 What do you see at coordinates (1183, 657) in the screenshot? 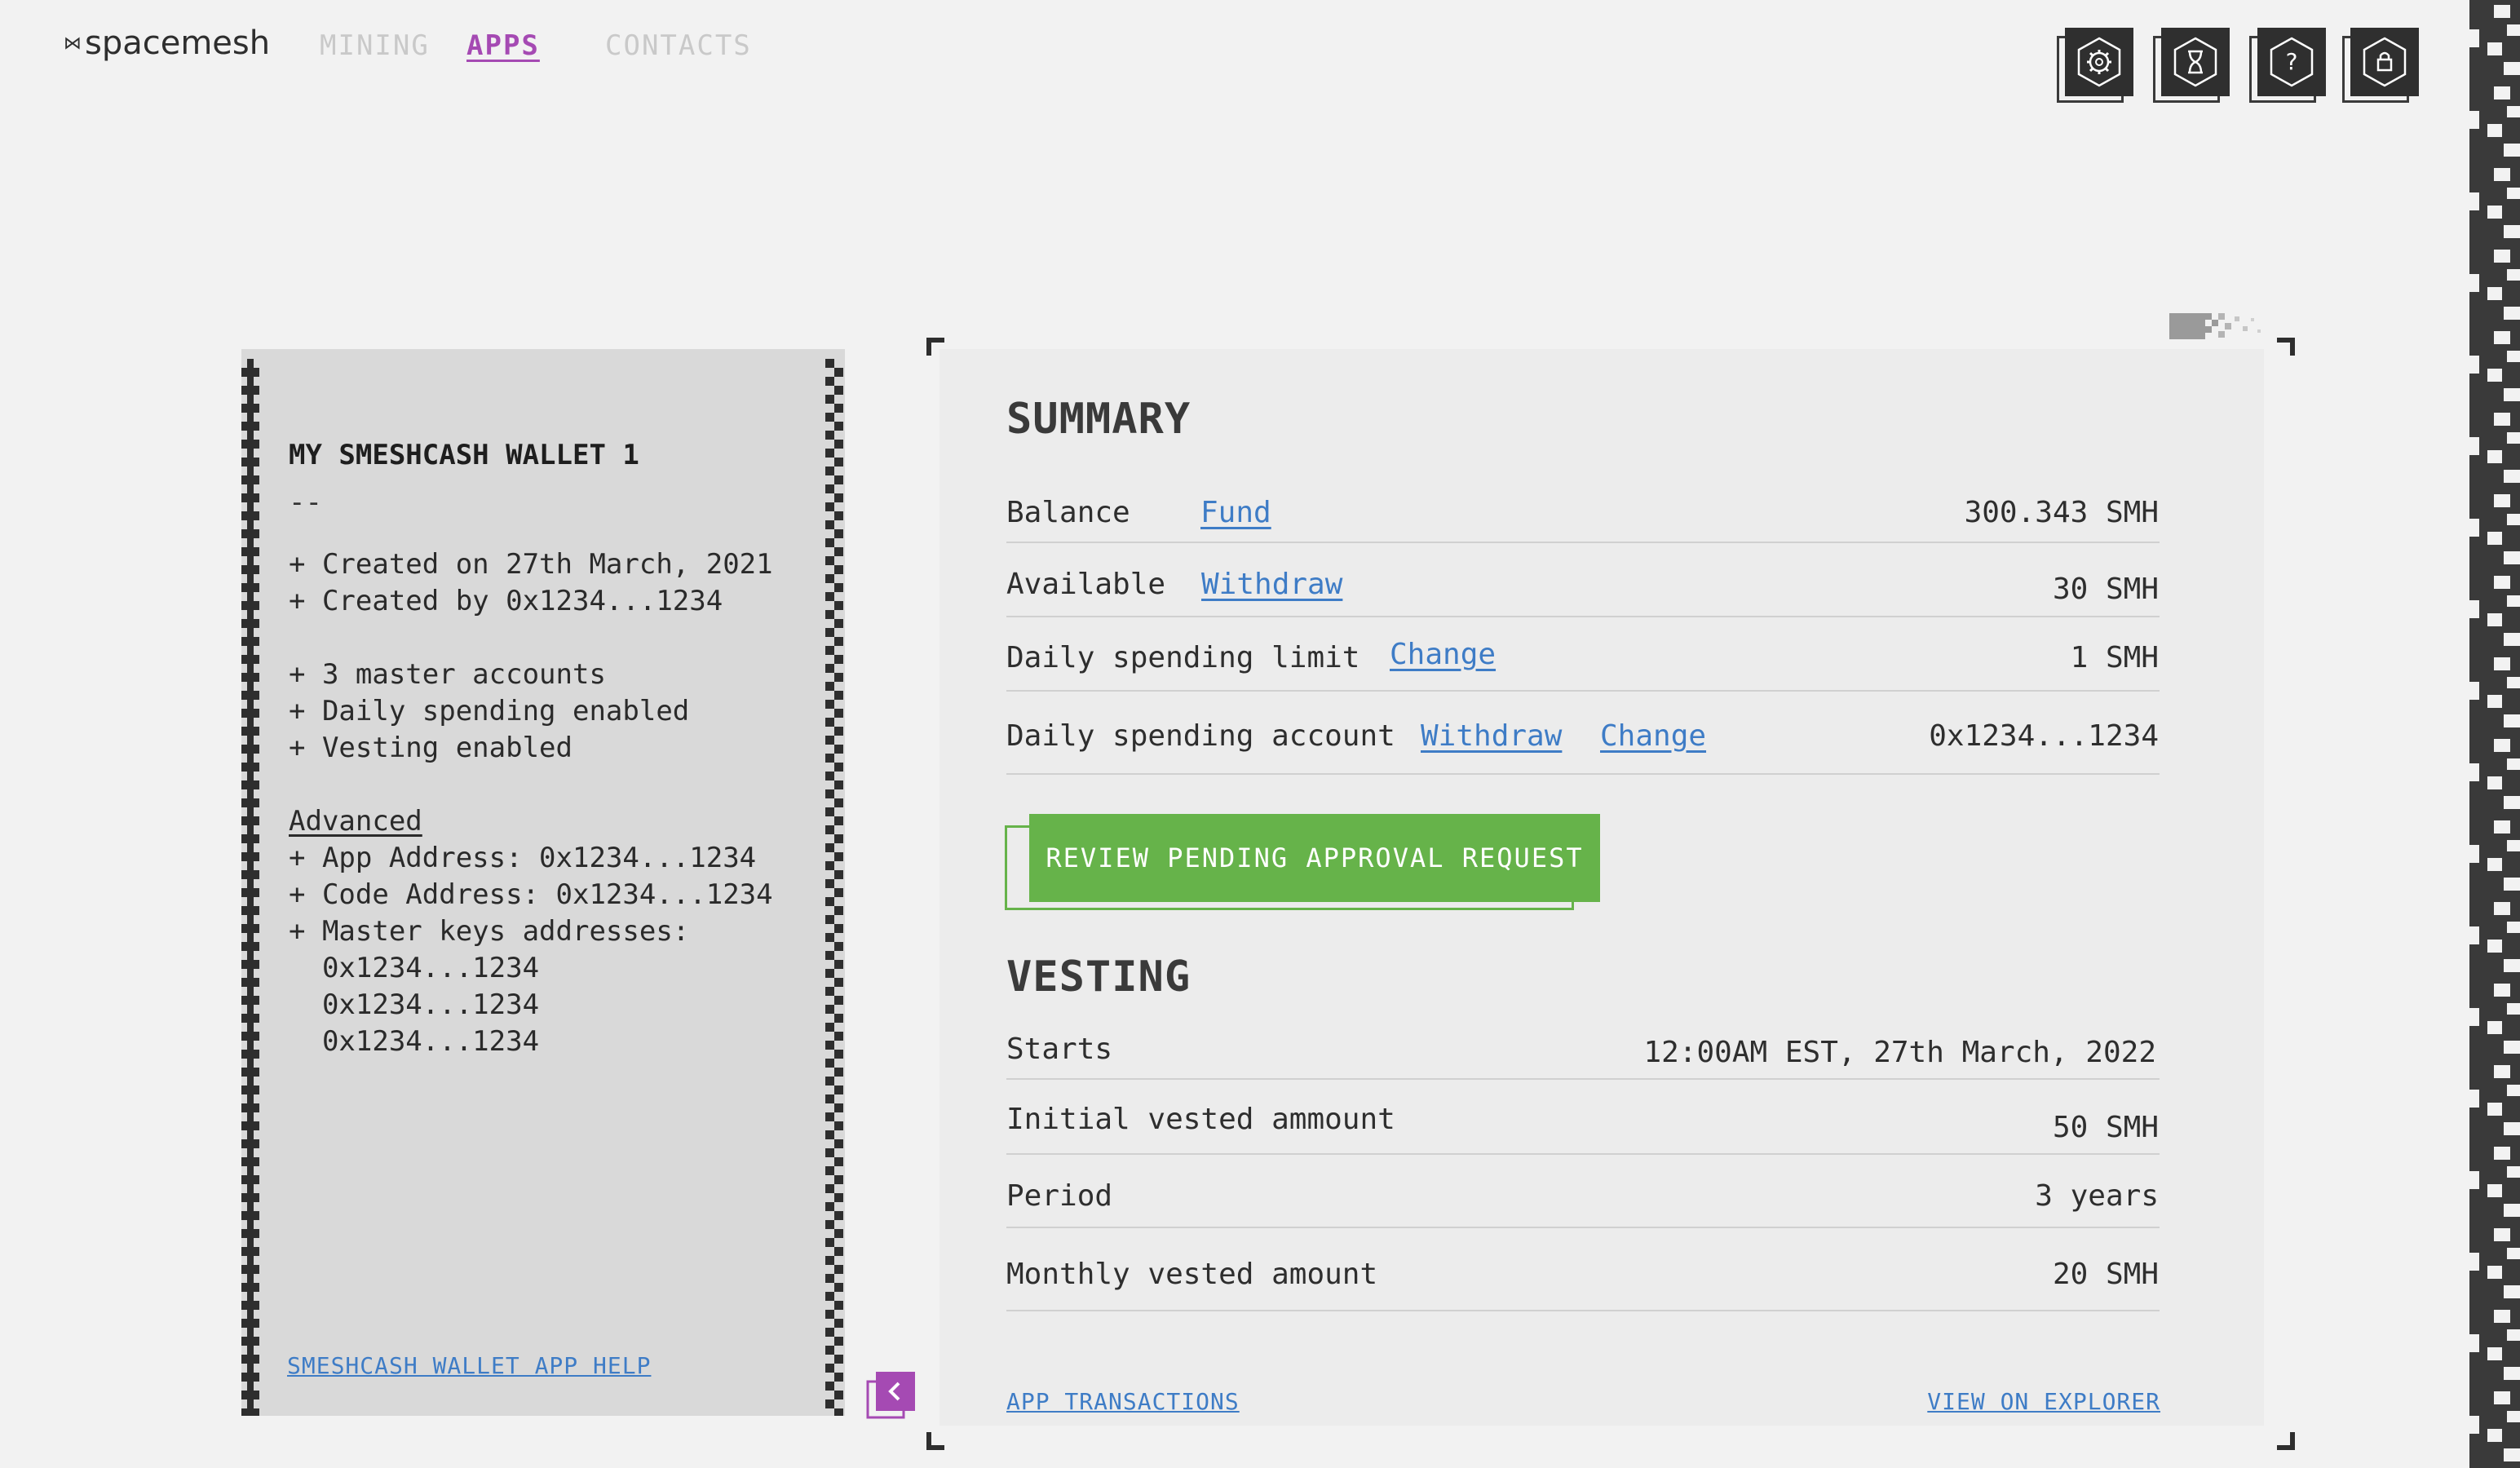
I see `daily-limit-label: Daily spending limit` at bounding box center [1183, 657].